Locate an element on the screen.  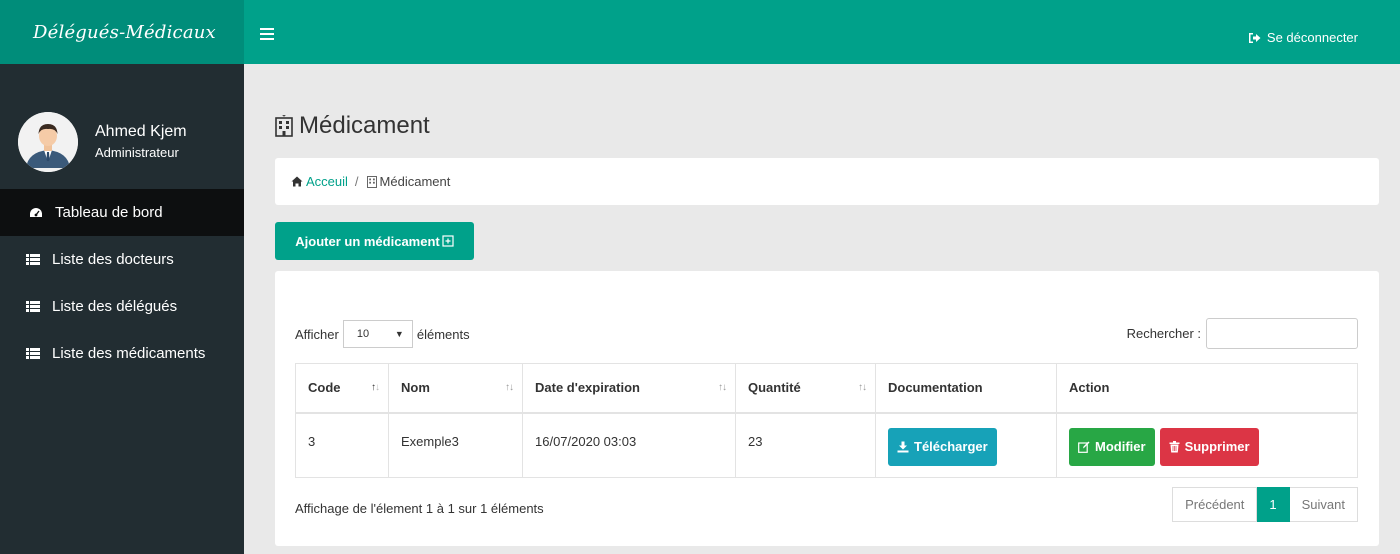
cell-action: Modifier Supprimer is located at coordinates (1207, 445).